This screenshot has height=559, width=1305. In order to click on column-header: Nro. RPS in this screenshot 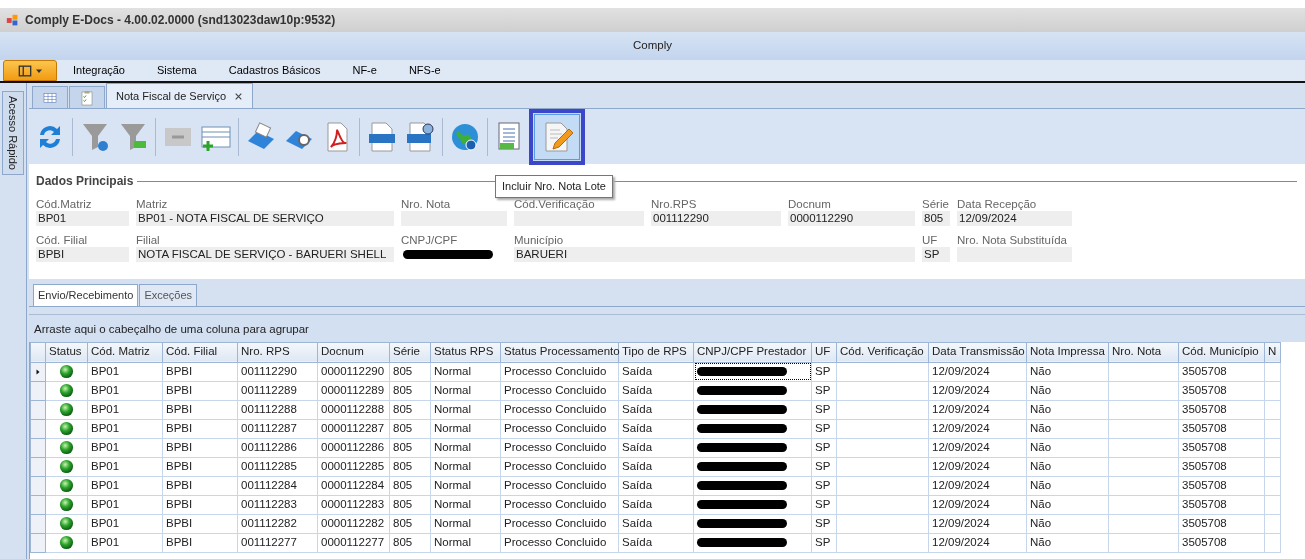, I will do `click(277, 352)`.